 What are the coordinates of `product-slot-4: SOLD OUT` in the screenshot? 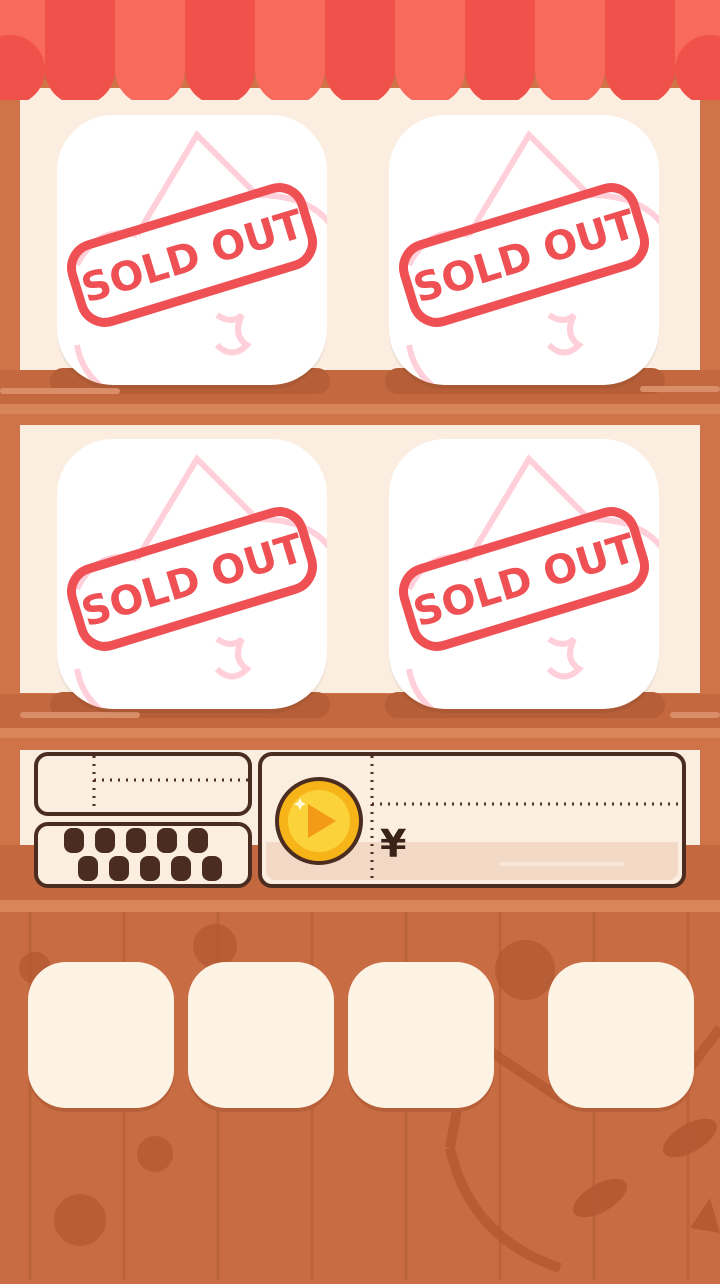 It's located at (524, 574).